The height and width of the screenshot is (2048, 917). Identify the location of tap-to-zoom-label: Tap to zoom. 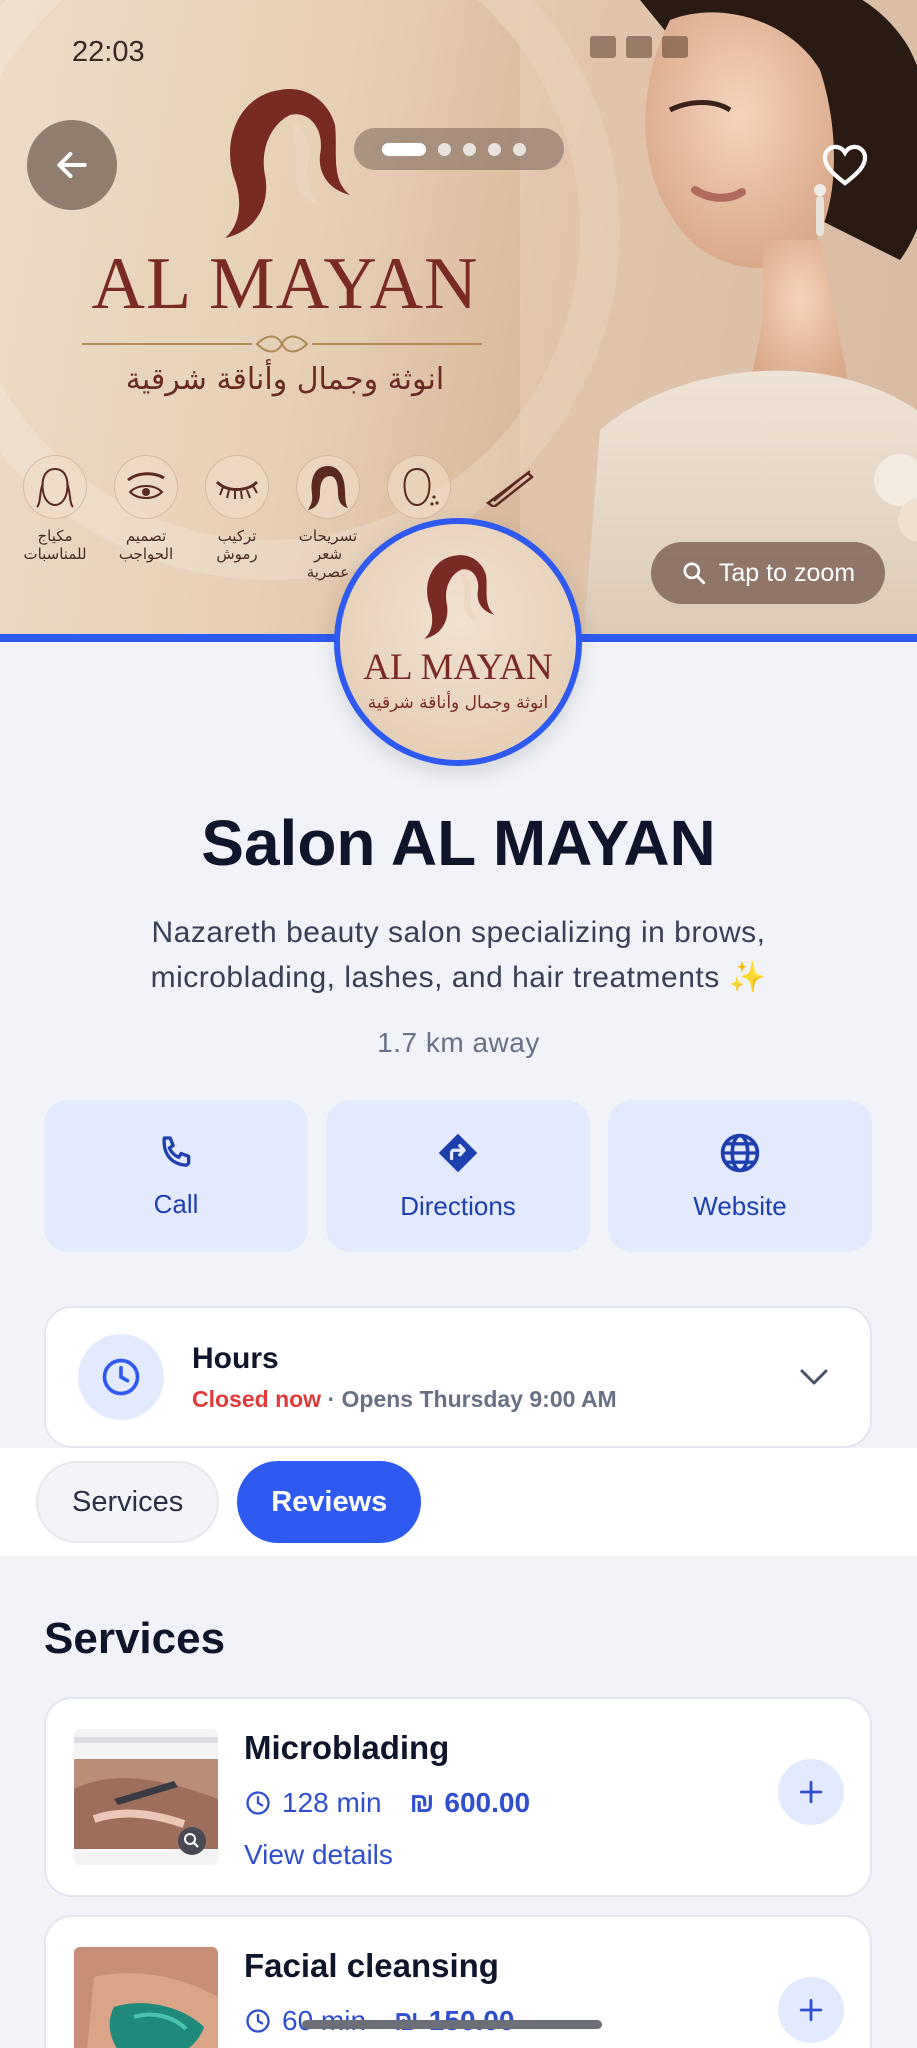
(787, 572).